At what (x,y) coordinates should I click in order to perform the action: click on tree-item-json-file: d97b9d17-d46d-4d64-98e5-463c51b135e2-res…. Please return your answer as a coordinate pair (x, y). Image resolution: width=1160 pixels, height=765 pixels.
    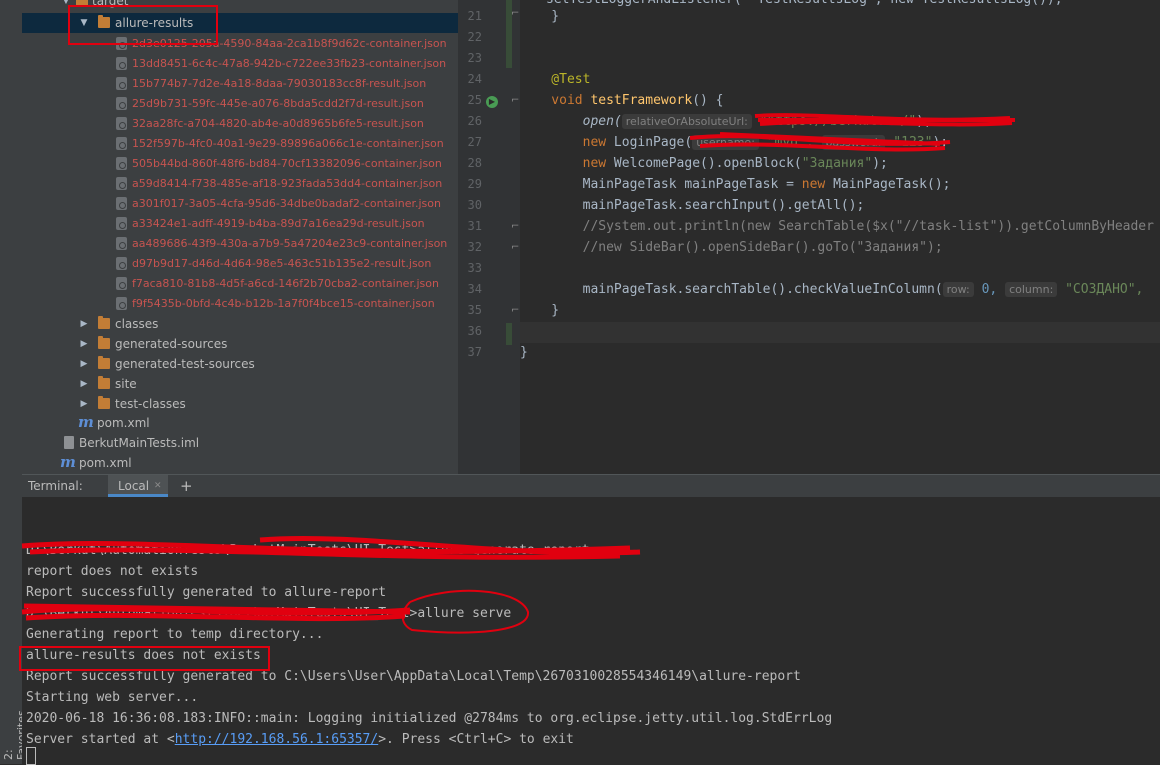
    Looking at the image, I should click on (240, 264).